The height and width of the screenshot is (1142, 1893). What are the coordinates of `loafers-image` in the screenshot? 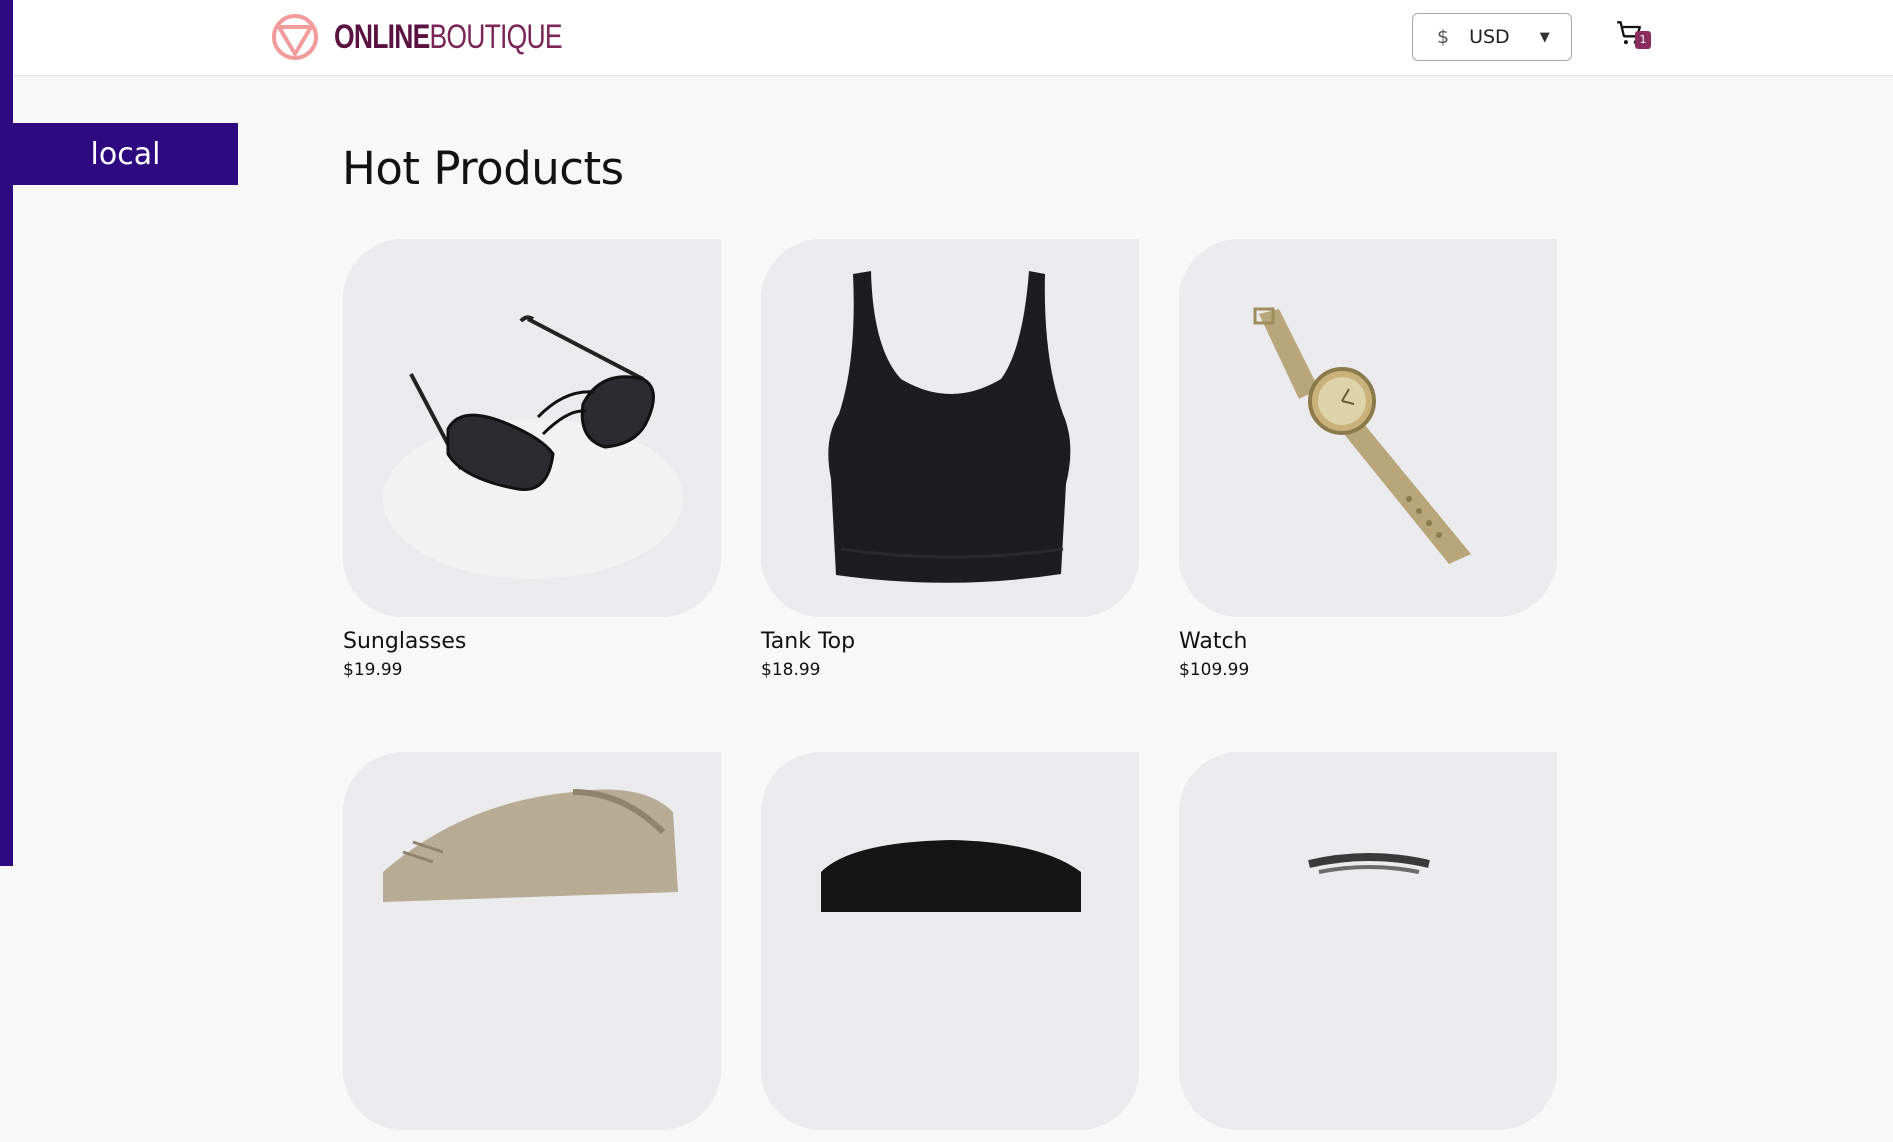 It's located at (532, 941).